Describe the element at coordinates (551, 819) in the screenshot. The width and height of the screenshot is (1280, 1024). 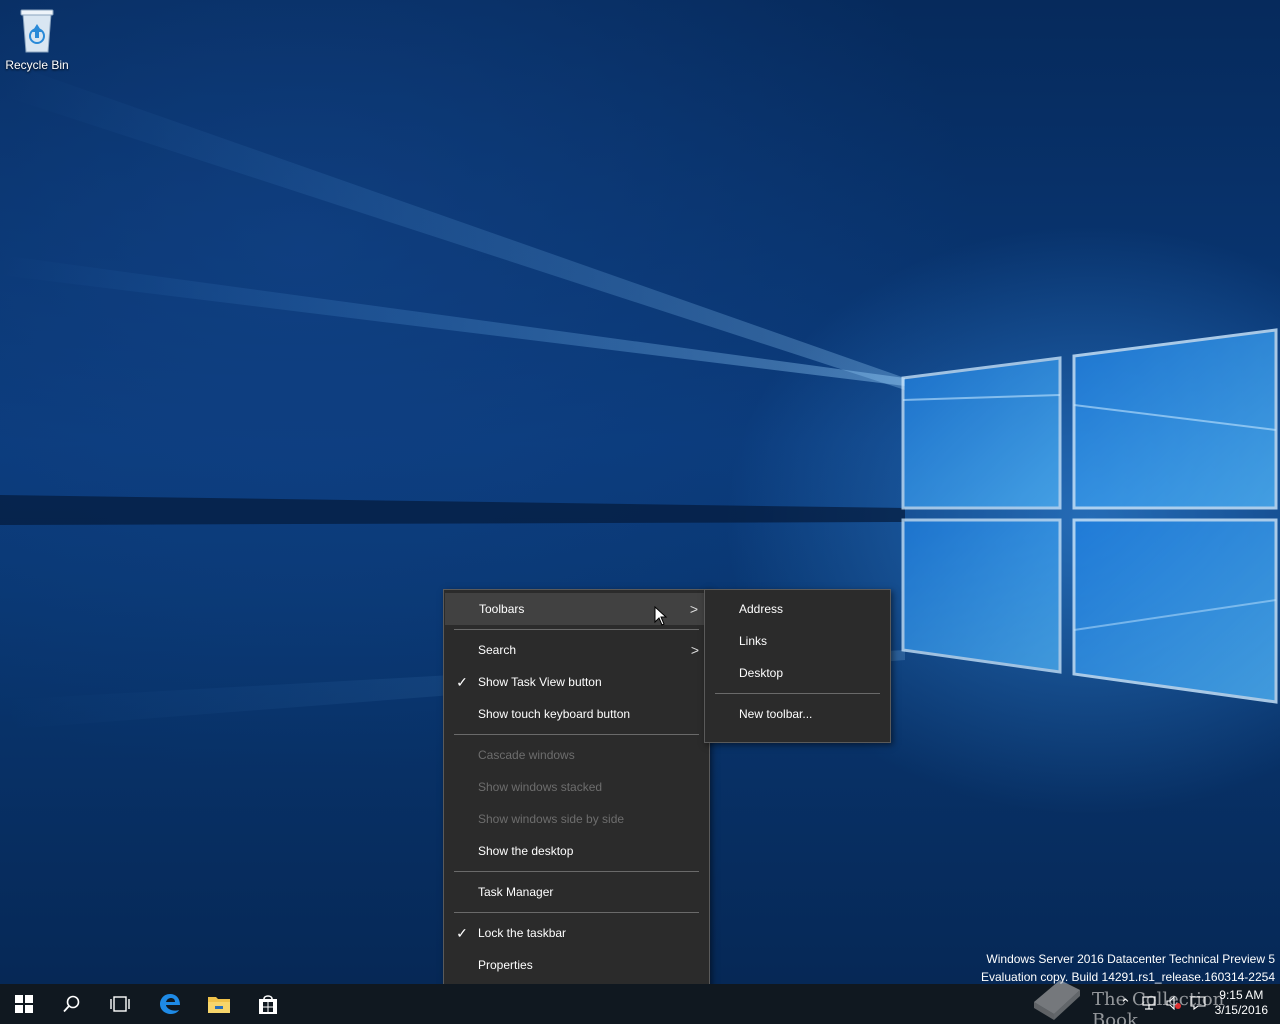
I see `menu-item-label: Show windows side by side` at that location.